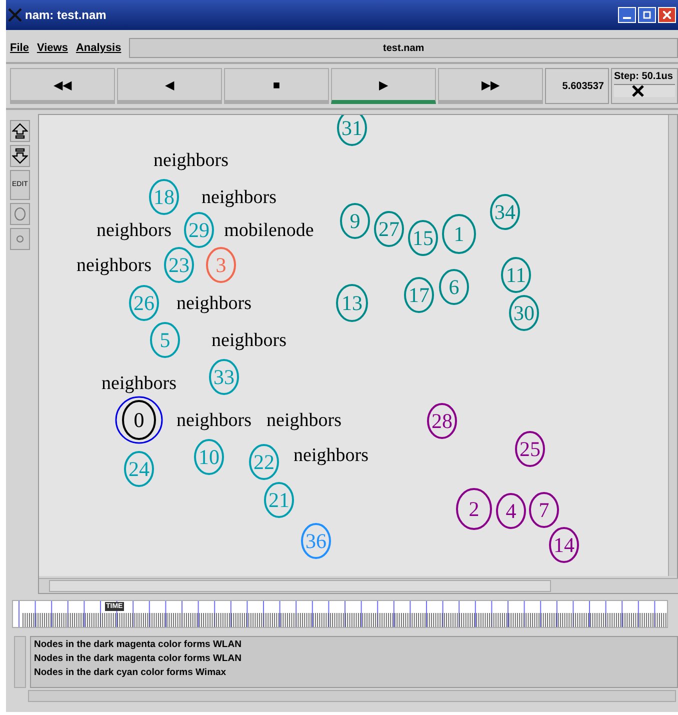  What do you see at coordinates (638, 91) in the screenshot?
I see `slider-thumb-icon` at bounding box center [638, 91].